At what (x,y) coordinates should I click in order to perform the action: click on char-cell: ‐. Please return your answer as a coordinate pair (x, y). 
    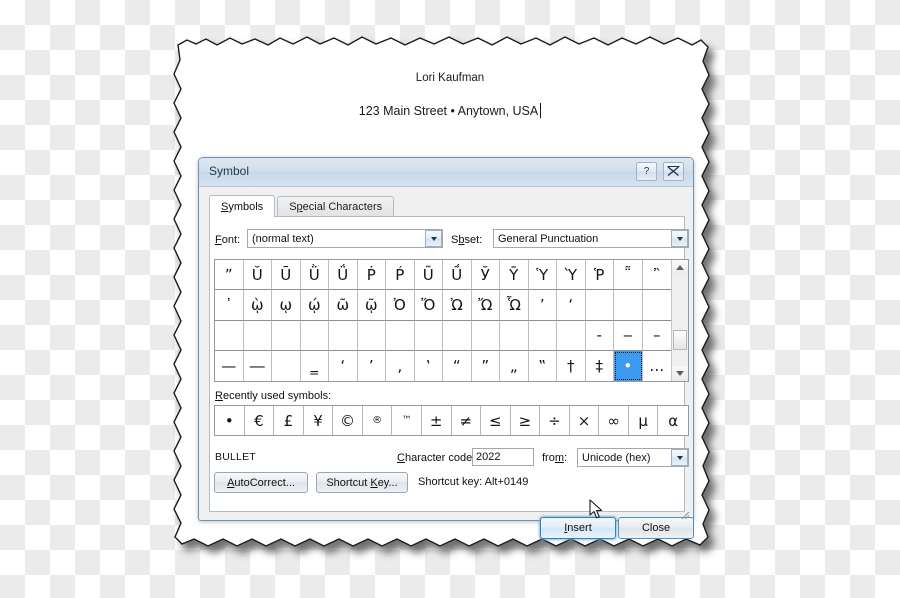
    Looking at the image, I should click on (599, 335).